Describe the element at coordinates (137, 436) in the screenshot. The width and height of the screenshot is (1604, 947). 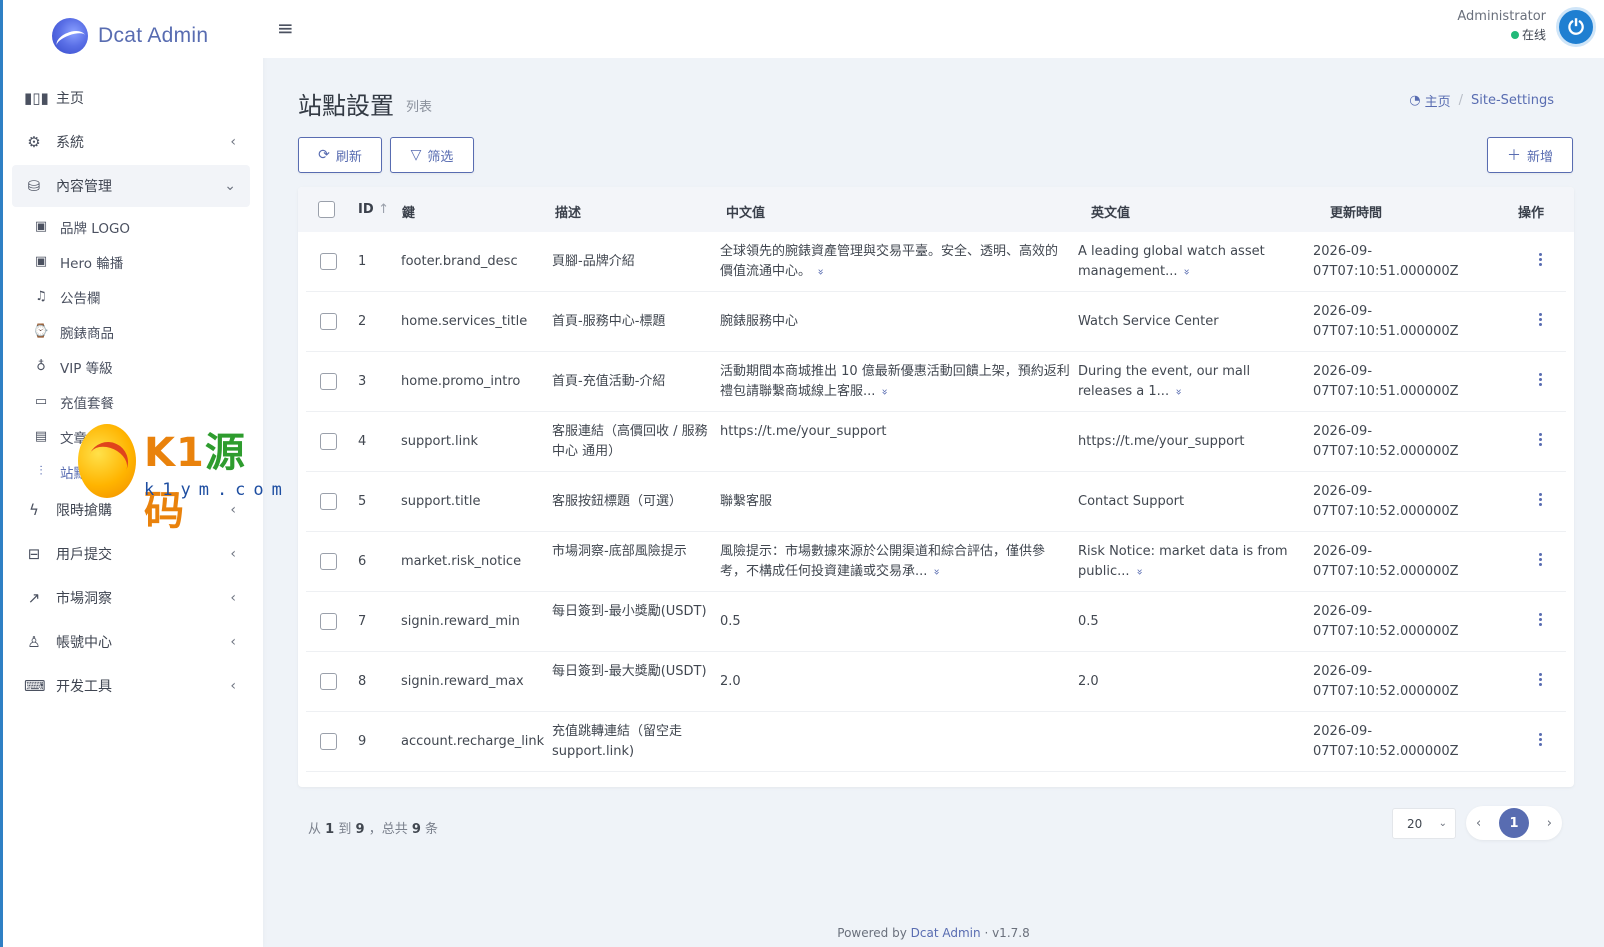
I see `sidebar-item-articles: ▤ 文章` at that location.